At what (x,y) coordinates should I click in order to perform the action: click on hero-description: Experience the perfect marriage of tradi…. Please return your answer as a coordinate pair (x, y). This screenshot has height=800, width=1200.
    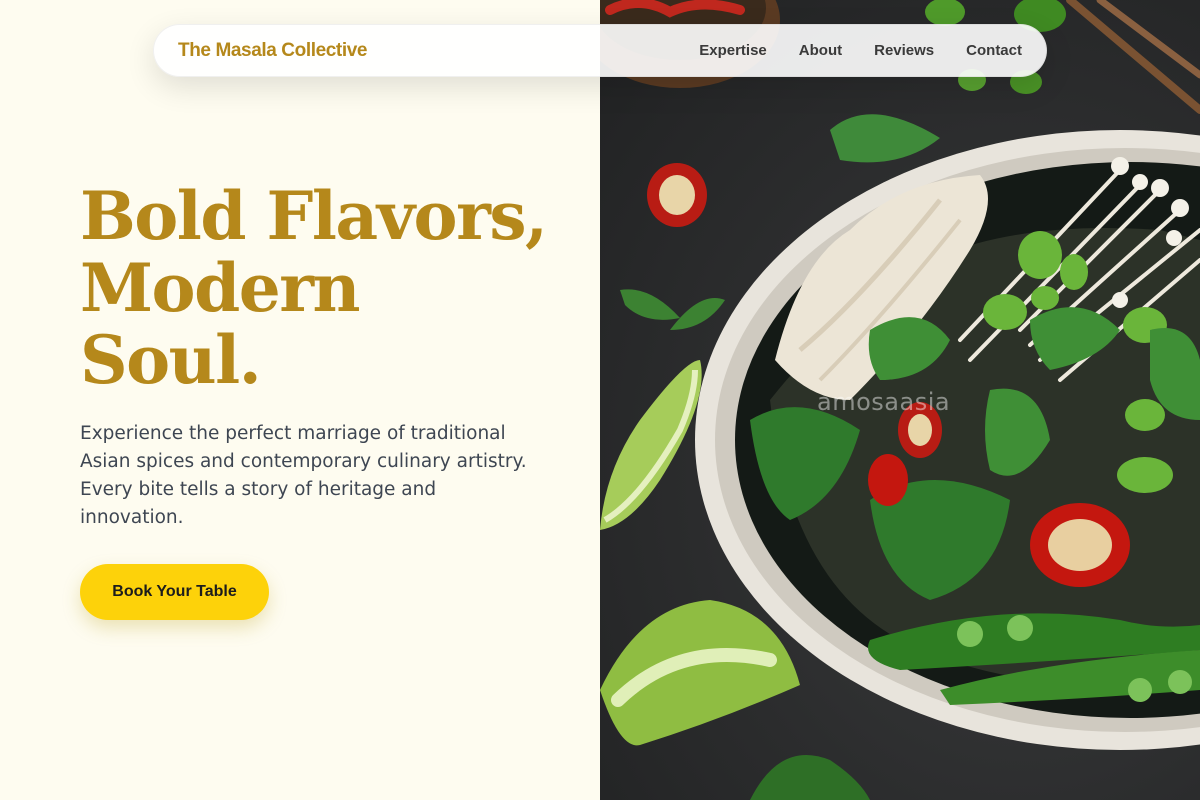
    Looking at the image, I should click on (303, 475).